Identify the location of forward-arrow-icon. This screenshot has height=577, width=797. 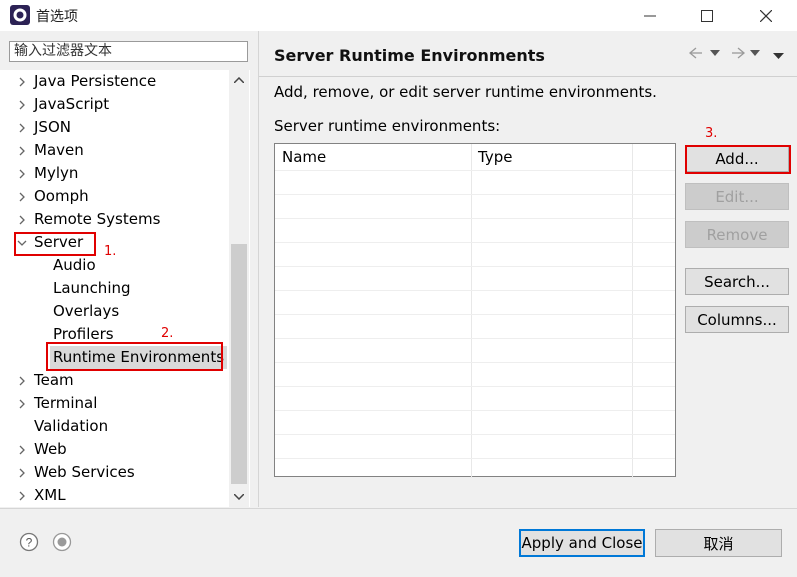
(746, 53).